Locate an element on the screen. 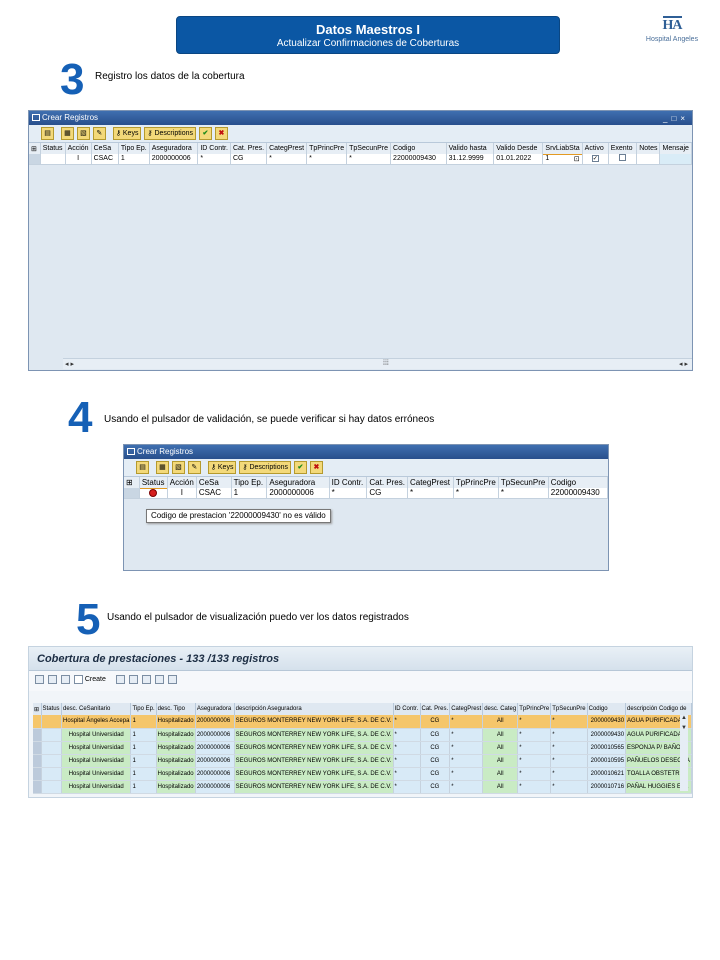  scroll-left-icon: ◂ ▸ is located at coordinates (69, 364).